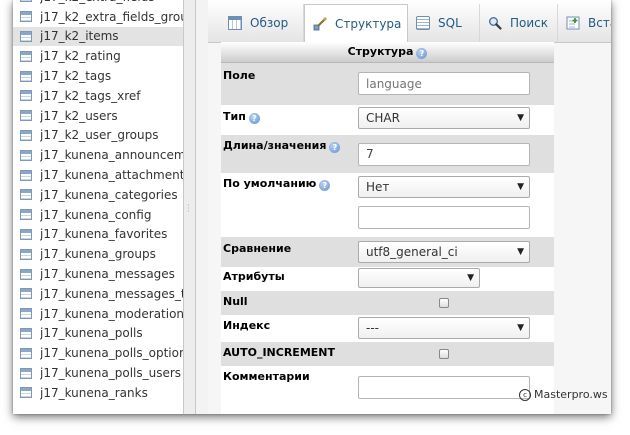  What do you see at coordinates (571, 394) in the screenshot?
I see `watermark-text: Masterpro.ws` at bounding box center [571, 394].